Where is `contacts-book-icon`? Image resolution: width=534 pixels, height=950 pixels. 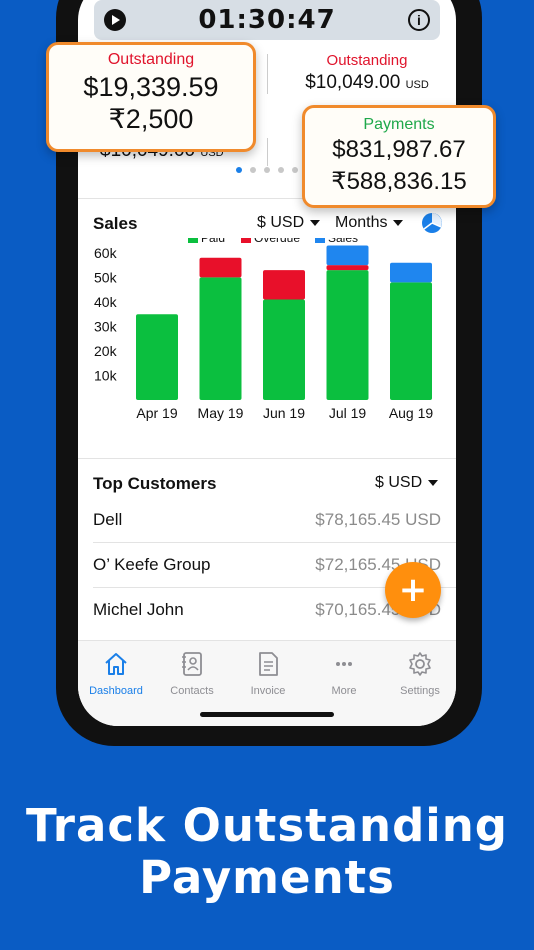 contacts-book-icon is located at coordinates (192, 664).